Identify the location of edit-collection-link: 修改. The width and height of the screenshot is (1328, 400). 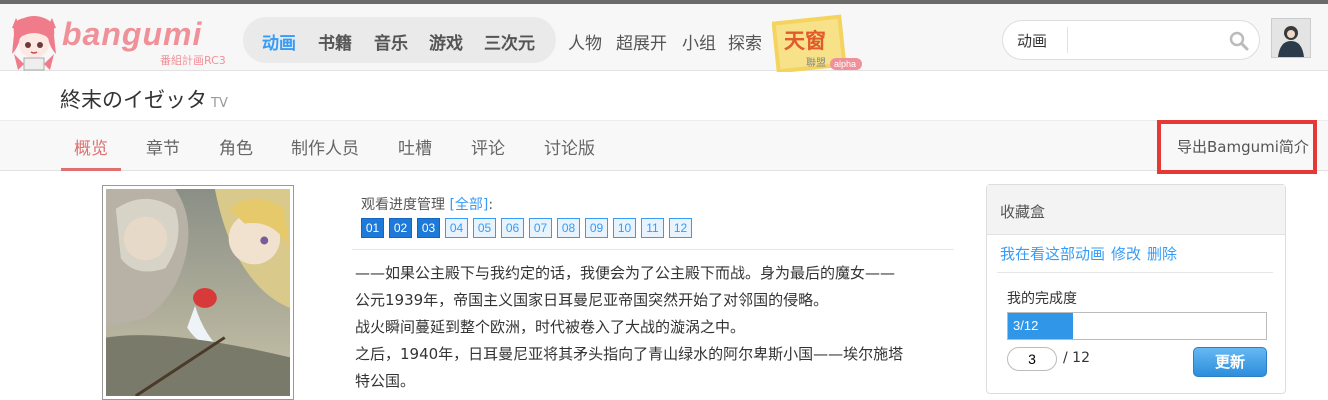
(1126, 254).